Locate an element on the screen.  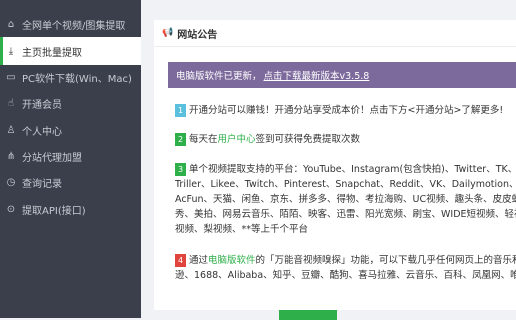
notice-item-text: 开通分站可以赚钱！开通分站享受成本价！点击下方<开通分站>了解更多! is located at coordinates (346, 110).